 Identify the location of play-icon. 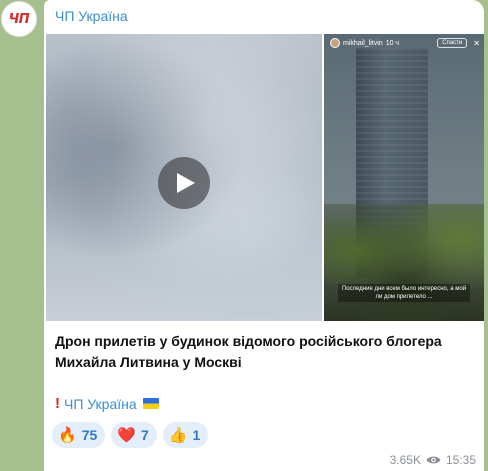
(186, 183).